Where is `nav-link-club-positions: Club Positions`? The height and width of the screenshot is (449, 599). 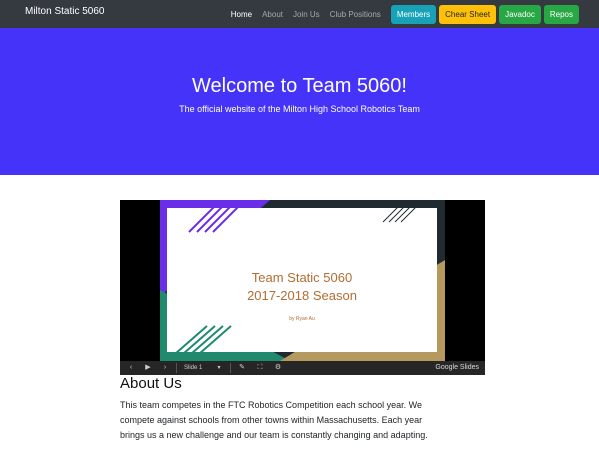
nav-link-club-positions: Club Positions is located at coordinates (355, 14).